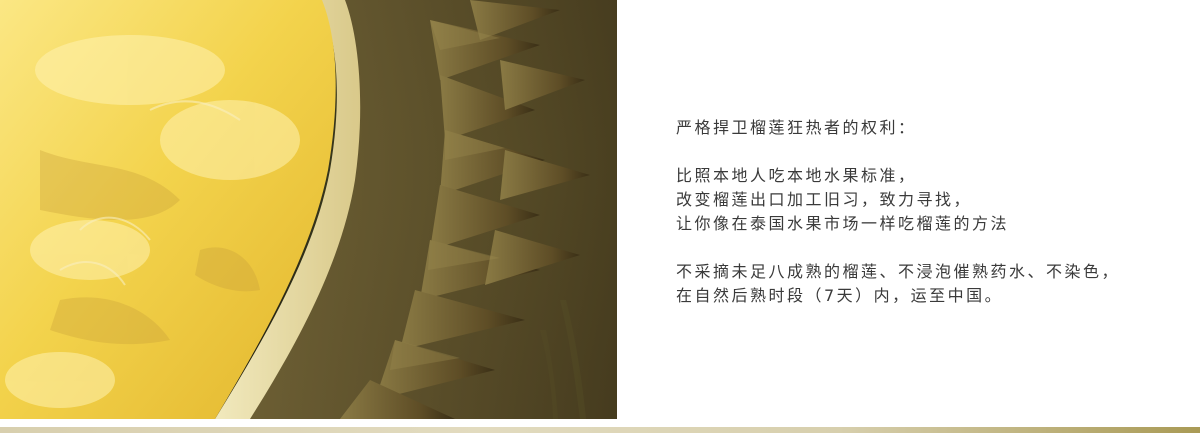 The width and height of the screenshot is (1200, 433). What do you see at coordinates (840, 295) in the screenshot?
I see `statement-line: 在自然后熟时段（7天）内，运至中国。` at bounding box center [840, 295].